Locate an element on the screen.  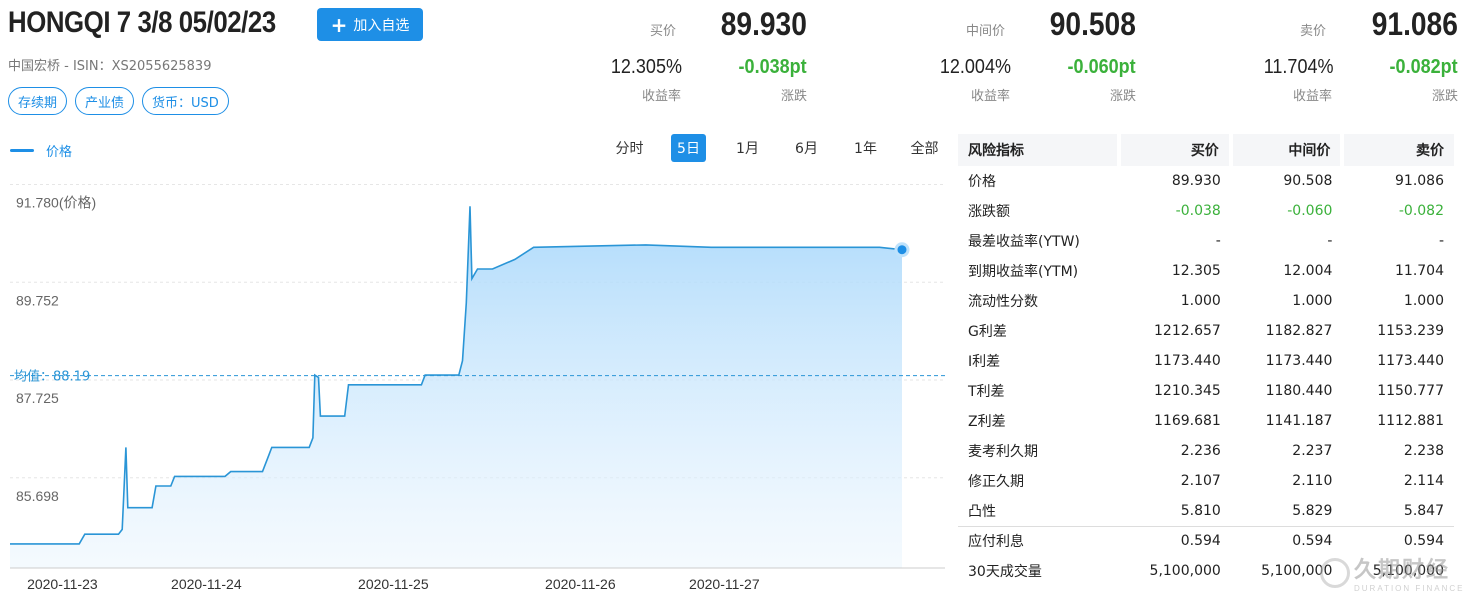
ask-value: - is located at coordinates (1441, 241).